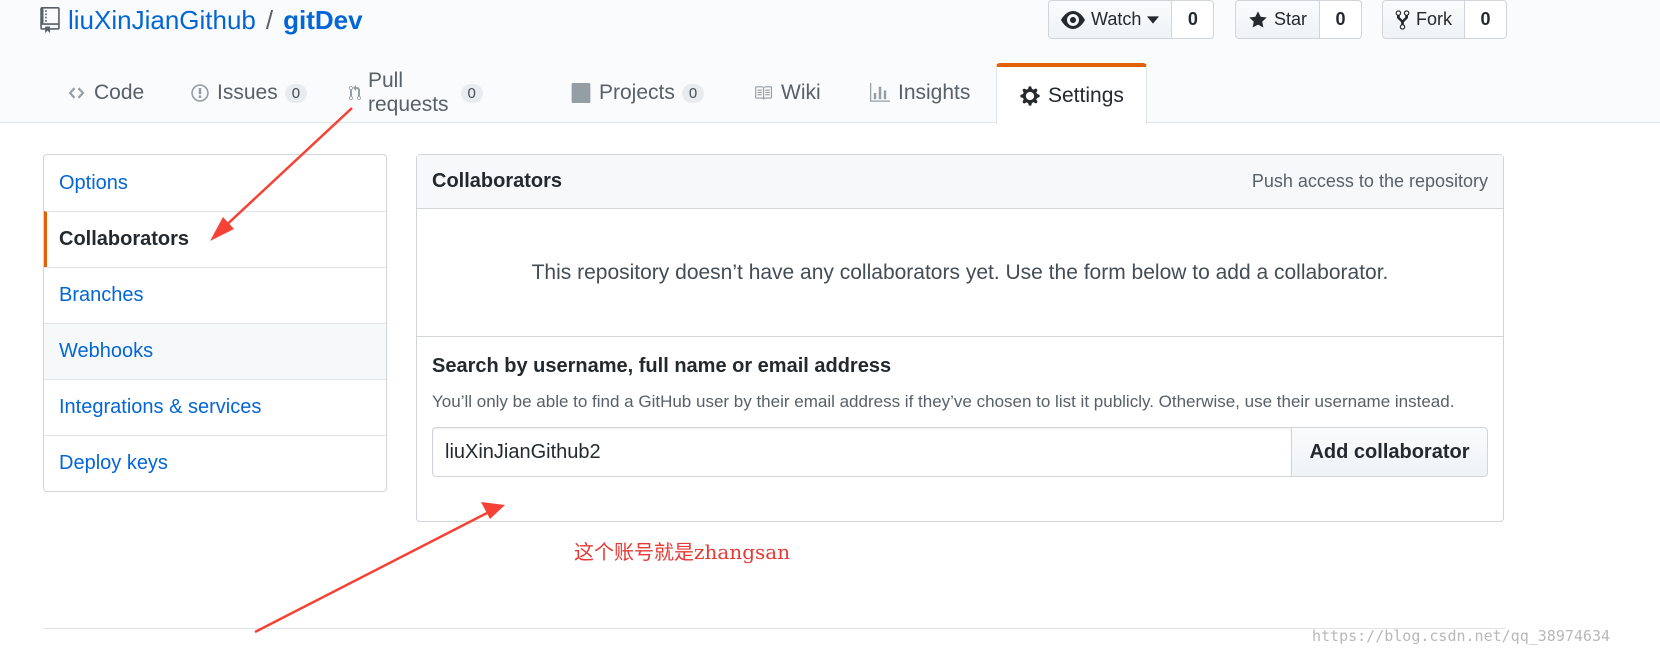  Describe the element at coordinates (215, 183) in the screenshot. I see `sidebar-item-options: Options` at that location.